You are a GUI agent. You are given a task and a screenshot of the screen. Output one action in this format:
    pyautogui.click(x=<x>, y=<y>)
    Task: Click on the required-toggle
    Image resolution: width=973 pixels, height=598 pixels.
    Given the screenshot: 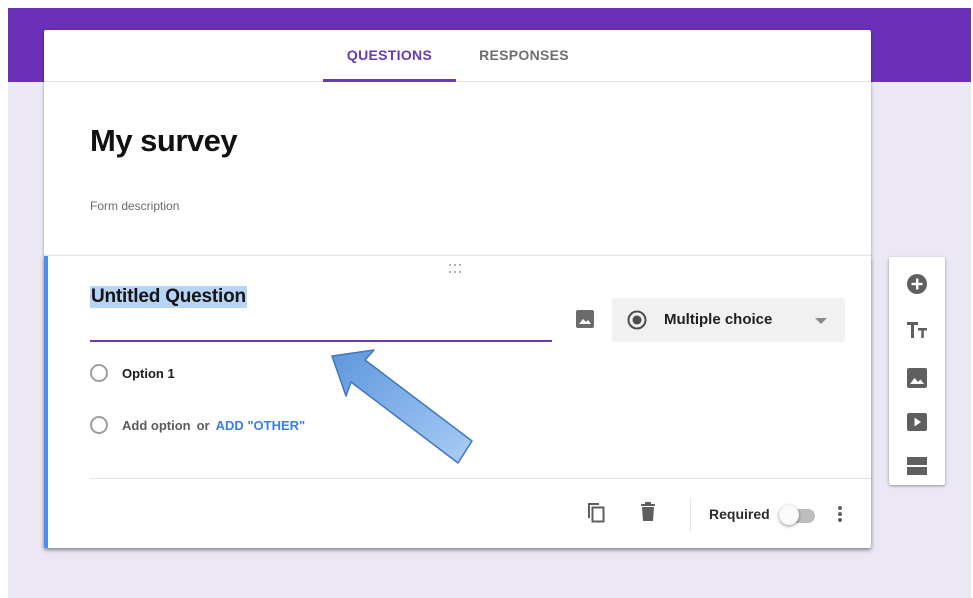 What is the action you would take?
    pyautogui.click(x=798, y=515)
    